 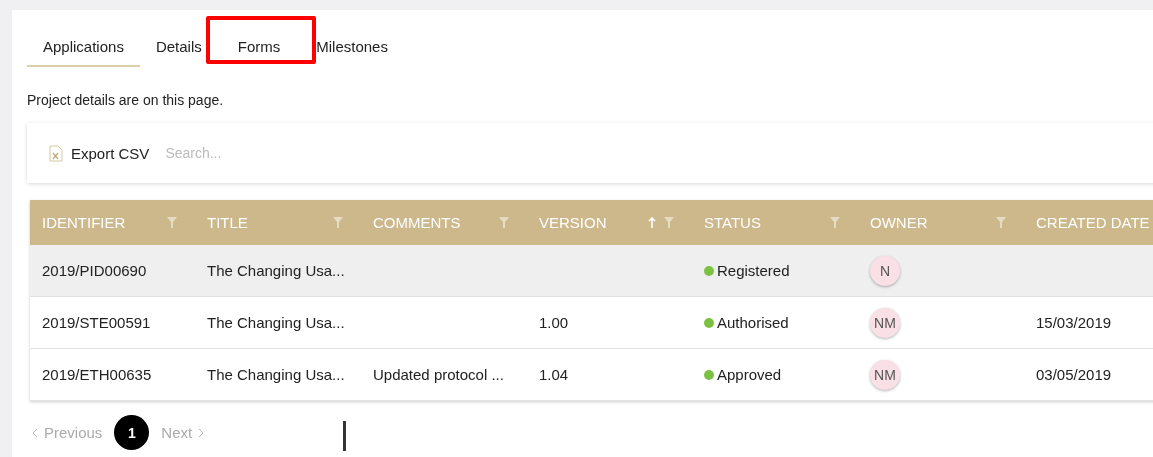 What do you see at coordinates (885, 270) in the screenshot?
I see `owner-avatar: N` at bounding box center [885, 270].